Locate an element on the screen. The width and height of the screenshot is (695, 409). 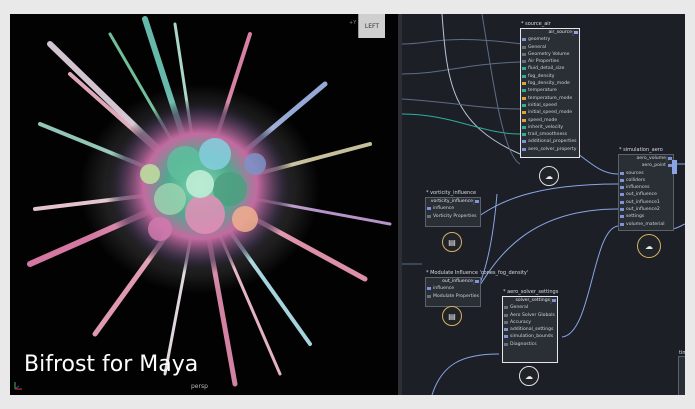
node-port-row: Air Properties is located at coordinates (550, 61).